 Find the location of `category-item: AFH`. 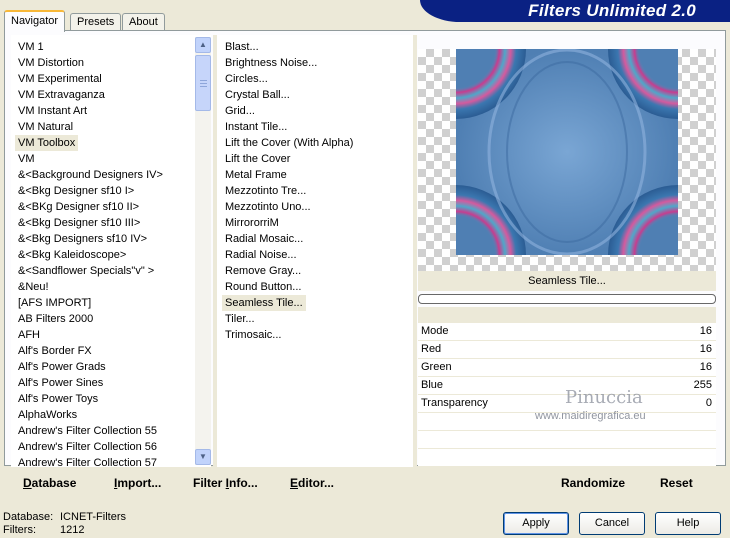

category-item: AFH is located at coordinates (29, 335).